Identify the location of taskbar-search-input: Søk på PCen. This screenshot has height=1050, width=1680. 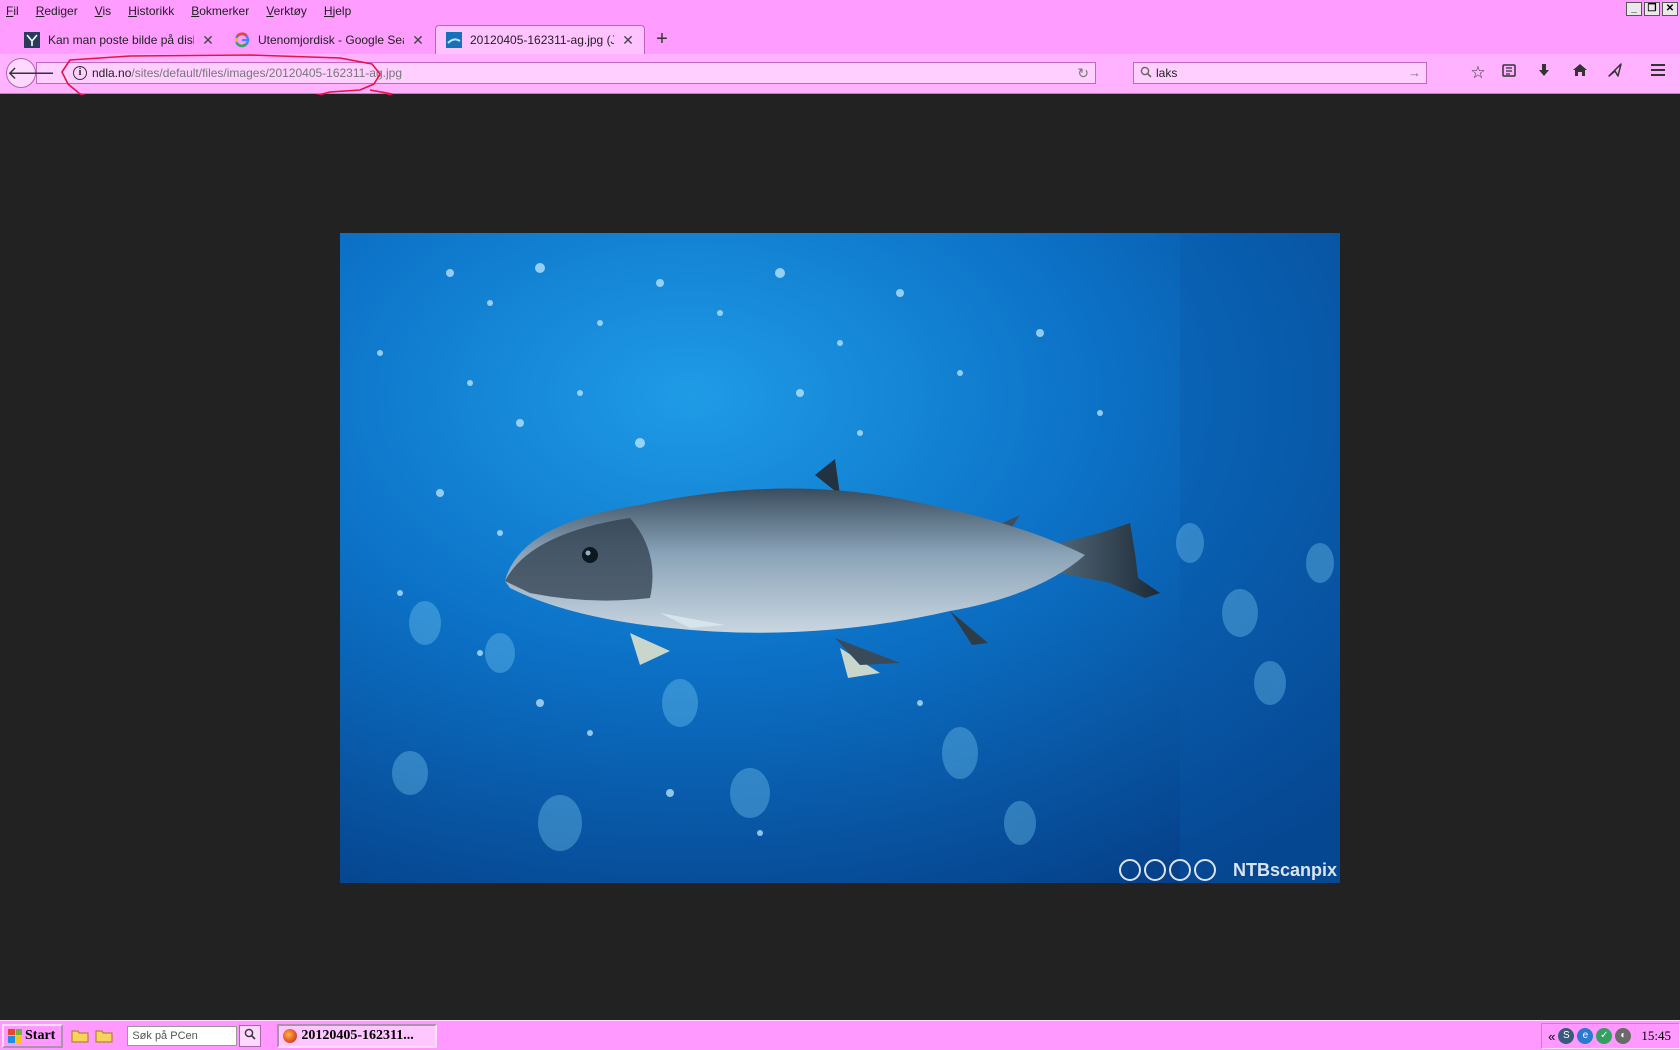
(182, 1035).